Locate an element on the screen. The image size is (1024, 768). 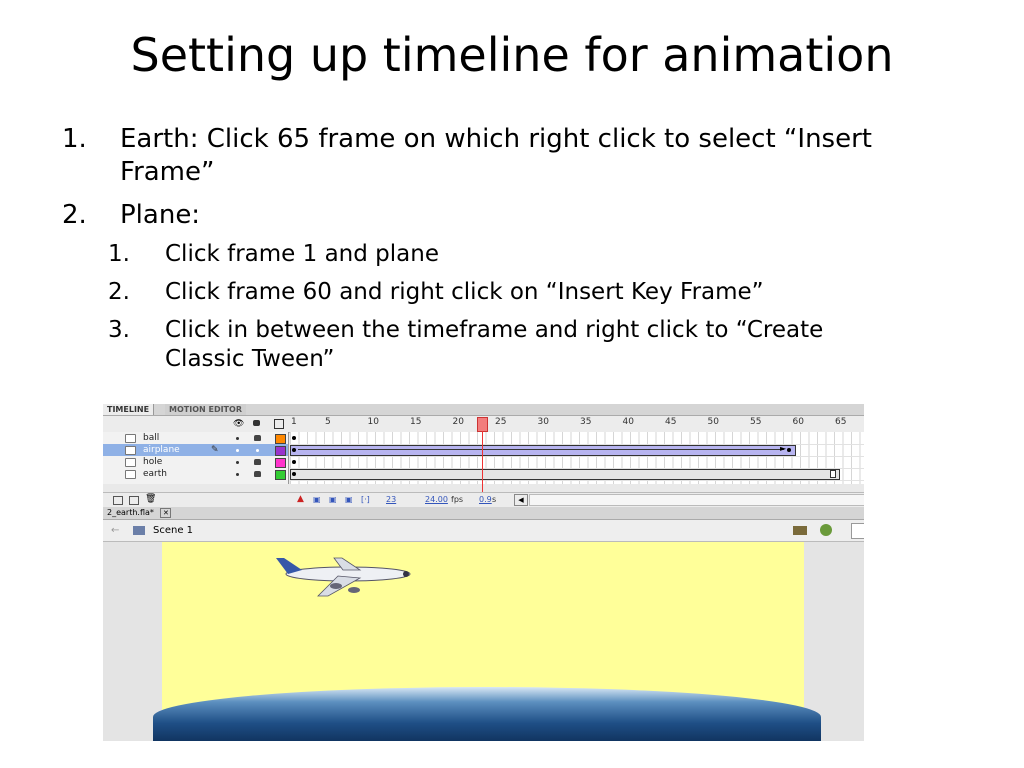
onion-markers-icon: [·] is located at coordinates (365, 499).